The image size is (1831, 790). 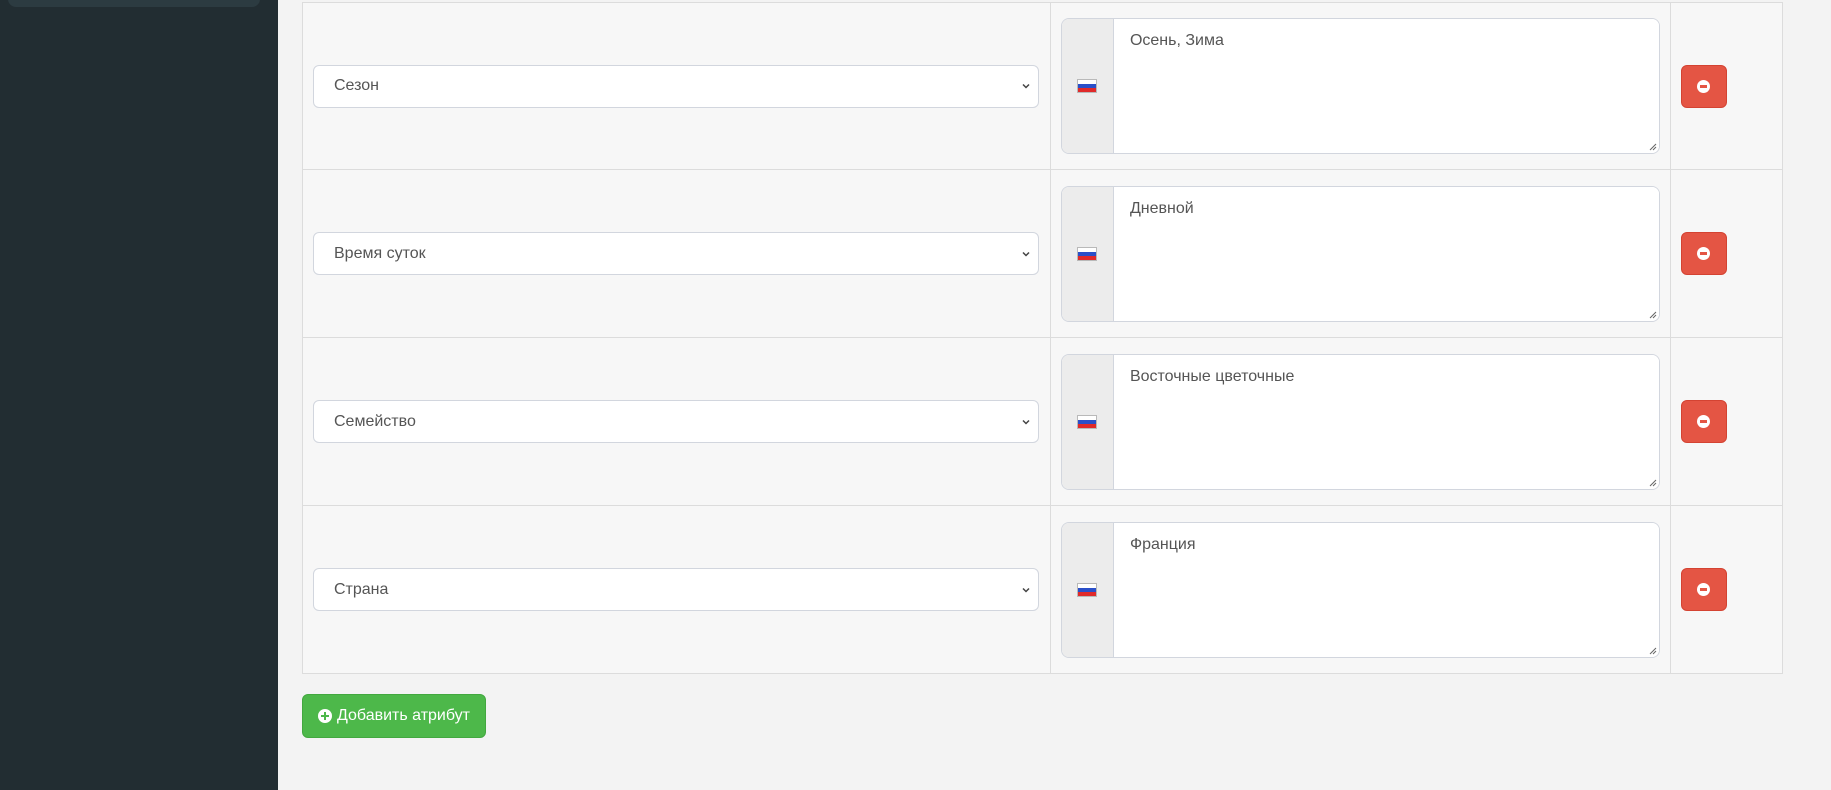 What do you see at coordinates (1162, 544) in the screenshot?
I see `attribute-value-text: Франция` at bounding box center [1162, 544].